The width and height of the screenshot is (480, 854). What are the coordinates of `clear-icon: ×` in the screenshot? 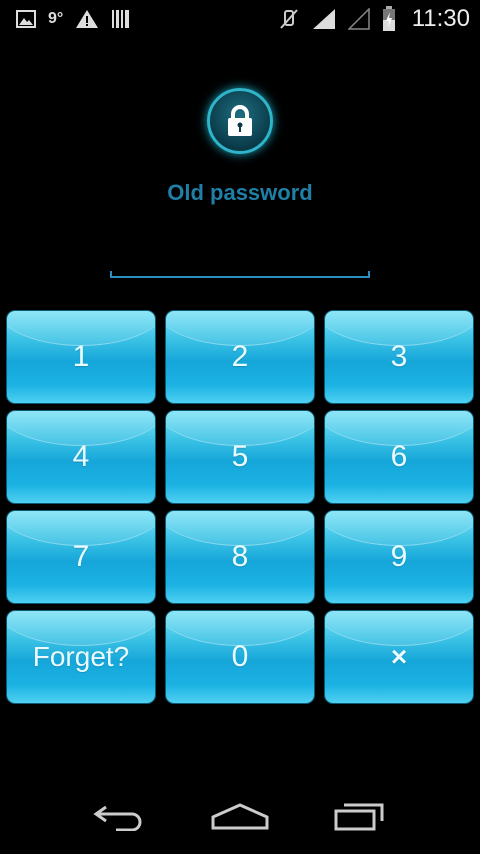 It's located at (399, 656).